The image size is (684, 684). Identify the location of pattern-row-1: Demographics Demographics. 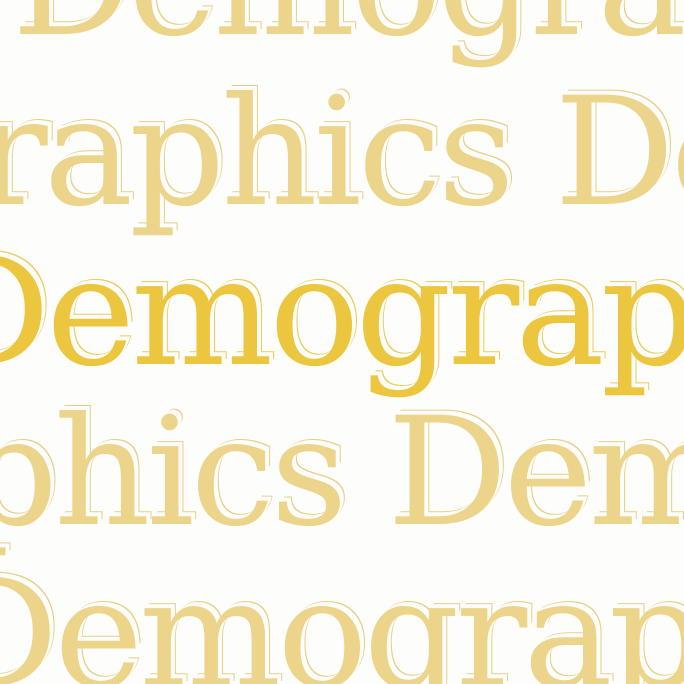
(348, 29).